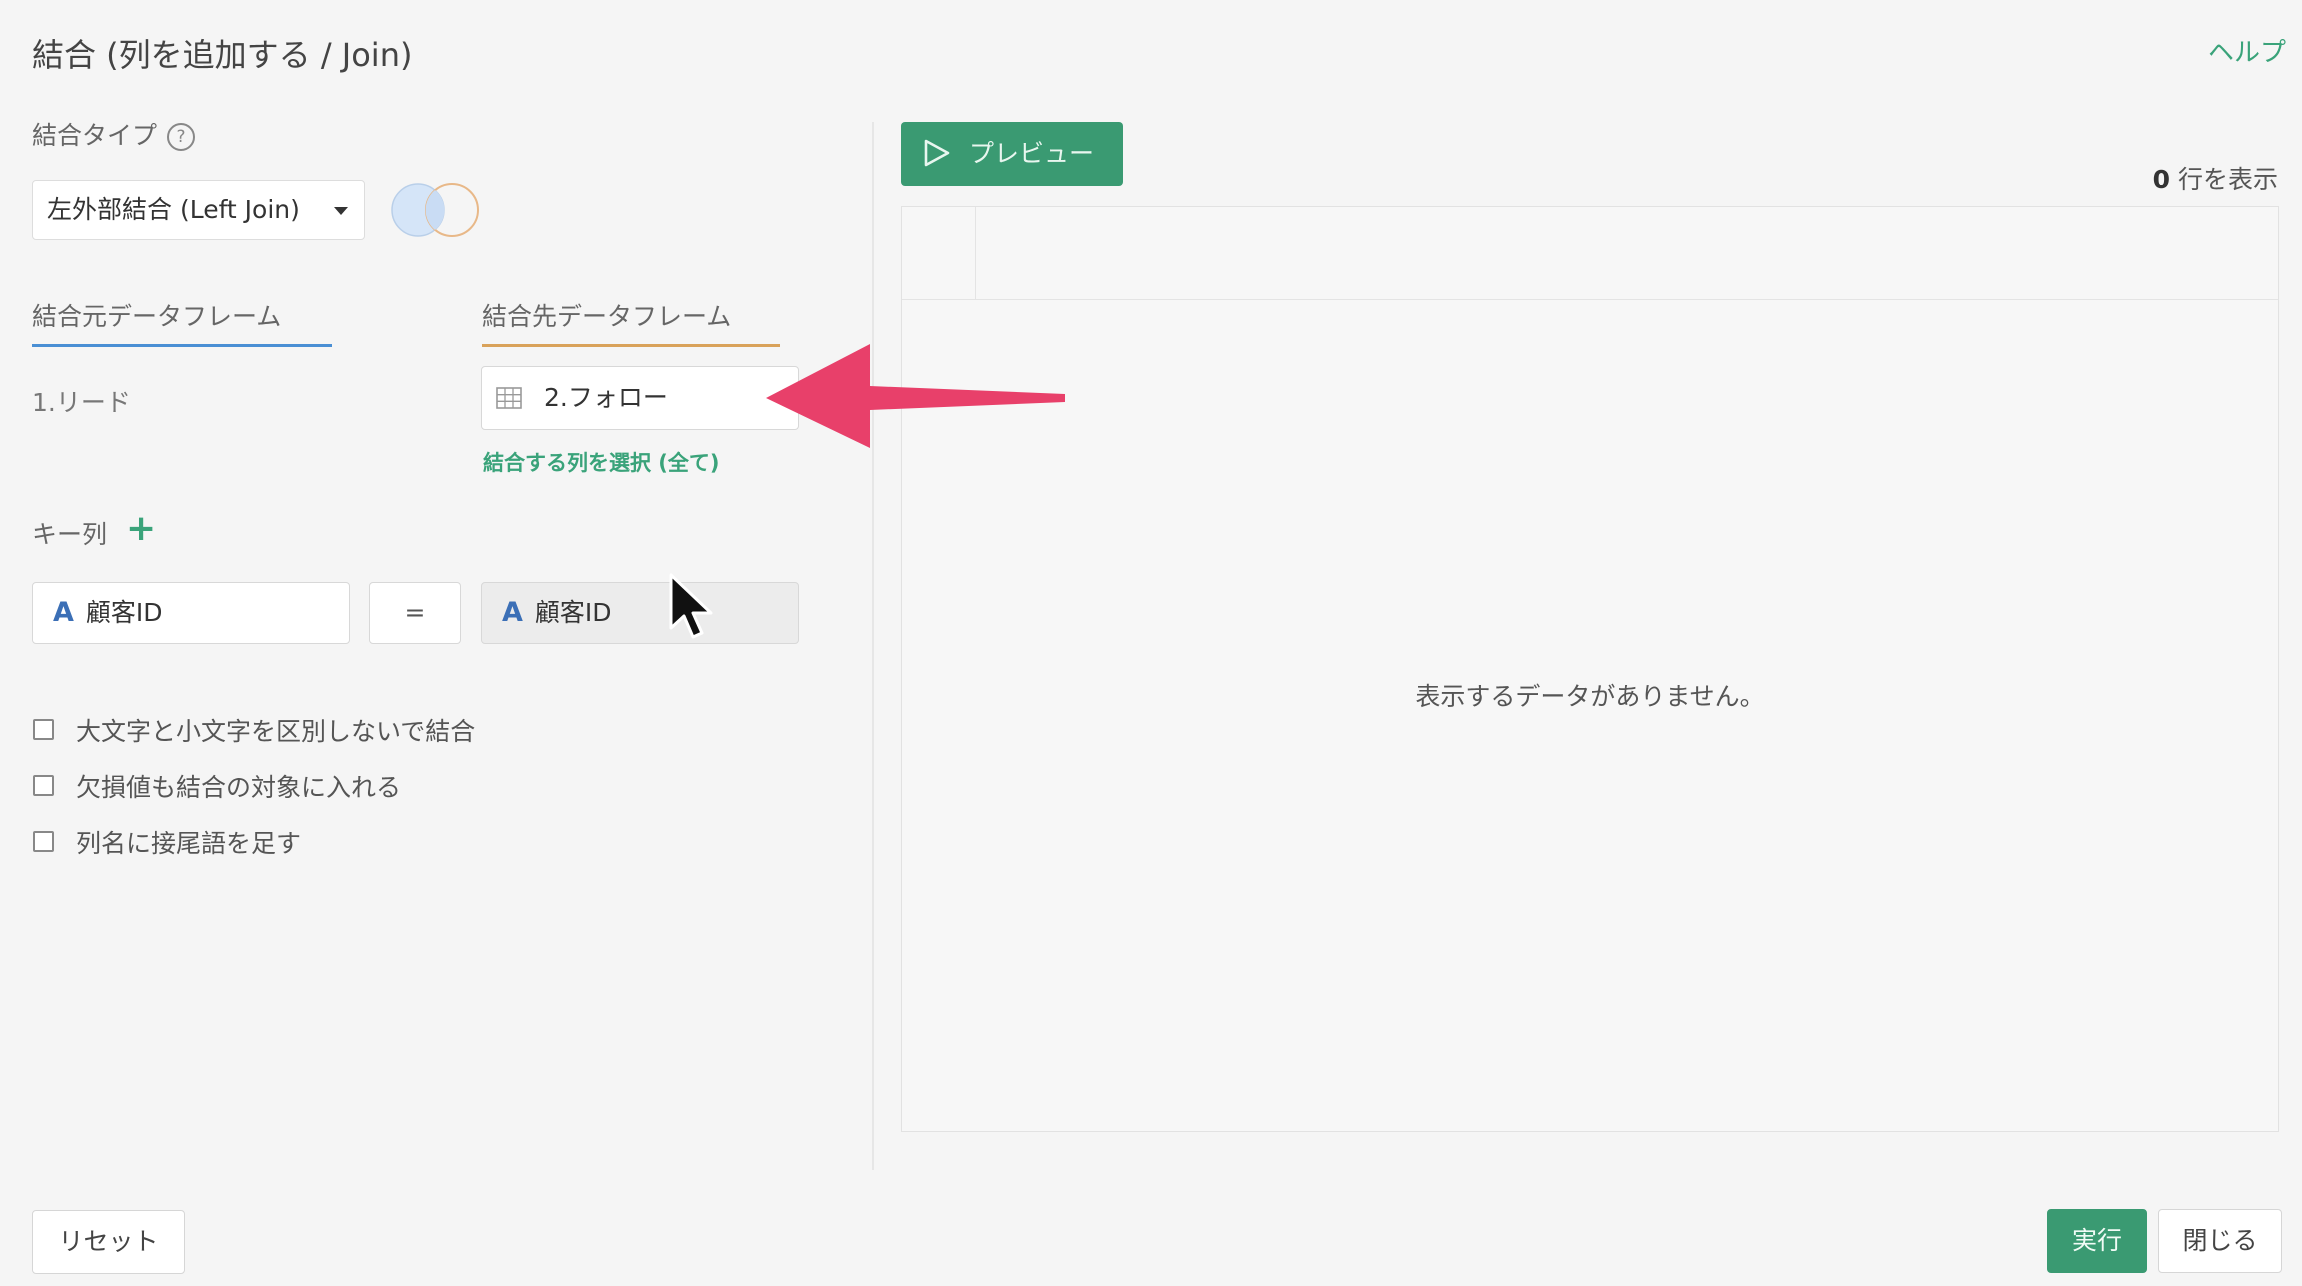  What do you see at coordinates (435, 210) in the screenshot?
I see `left-join-venn-icon` at bounding box center [435, 210].